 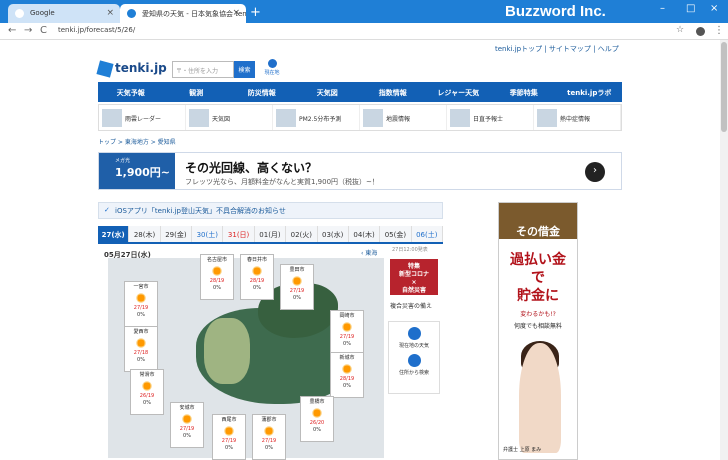 I want to click on subnav-label: 日直予報士, so click(x=488, y=119).